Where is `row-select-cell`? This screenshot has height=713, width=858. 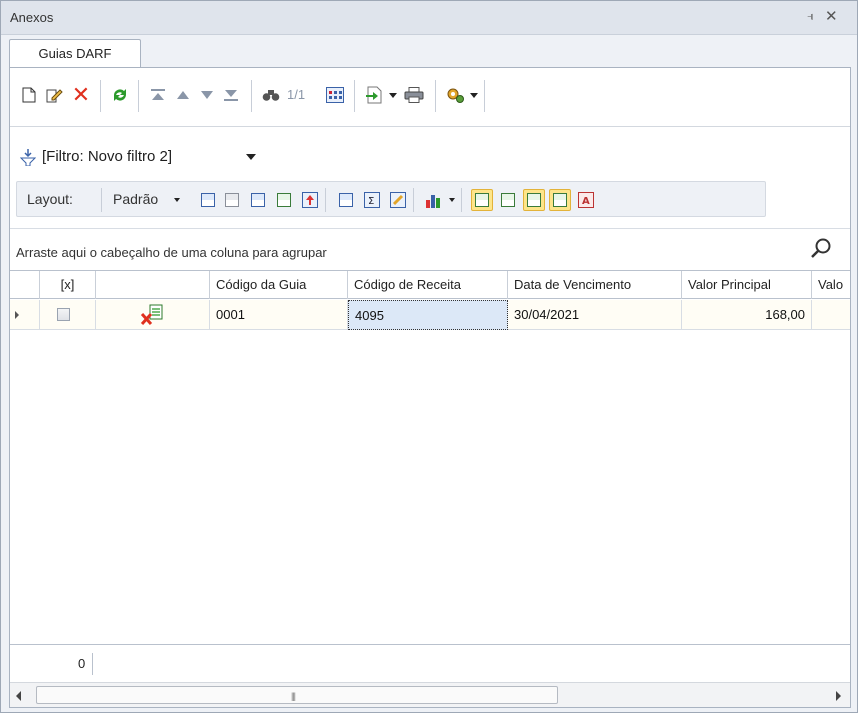 row-select-cell is located at coordinates (68, 315).